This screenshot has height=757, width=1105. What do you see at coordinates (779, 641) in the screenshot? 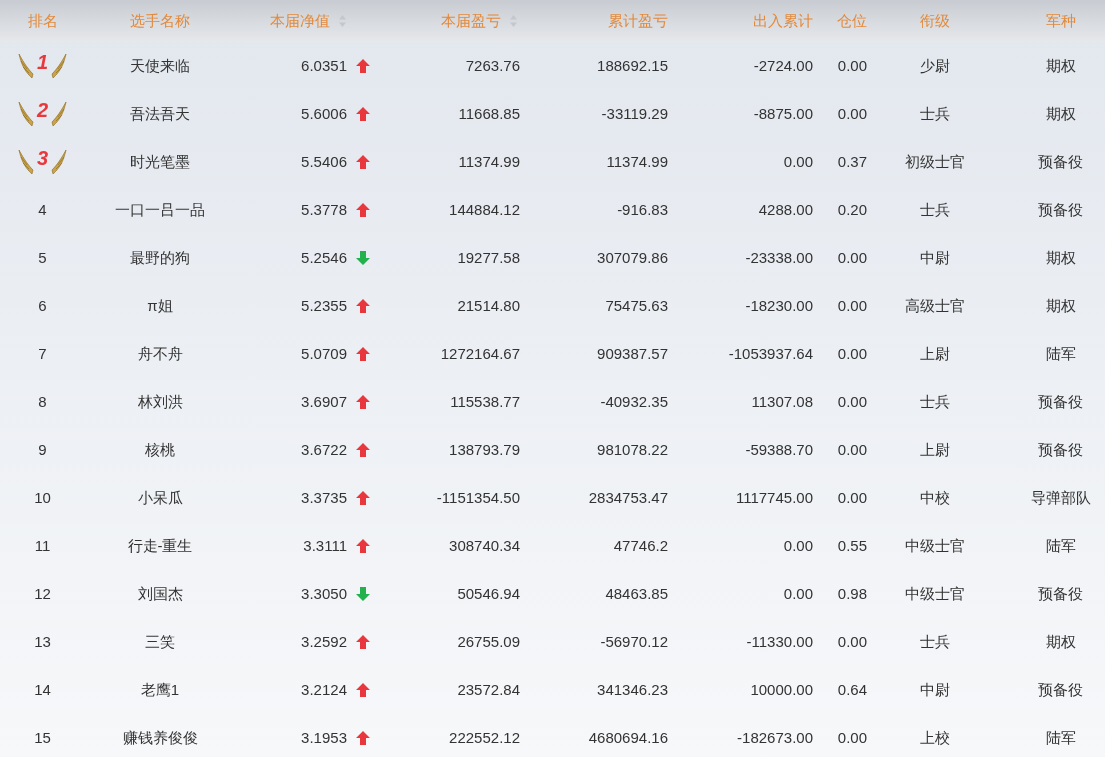
I see `table-cell-text: -11330.00` at bounding box center [779, 641].